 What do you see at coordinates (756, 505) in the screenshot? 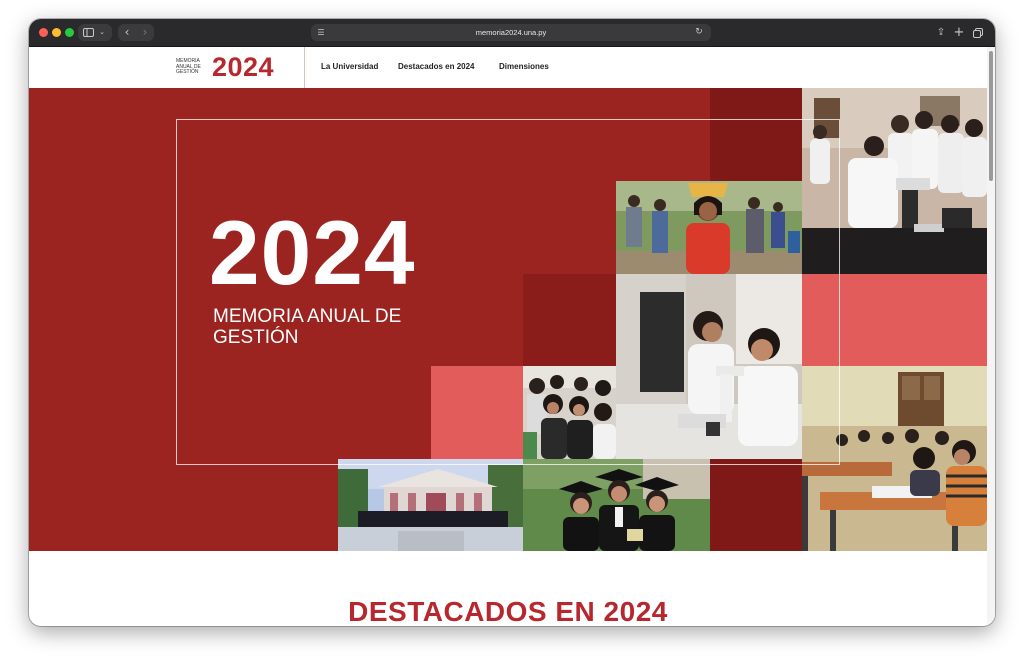
I see `dark-red-block` at bounding box center [756, 505].